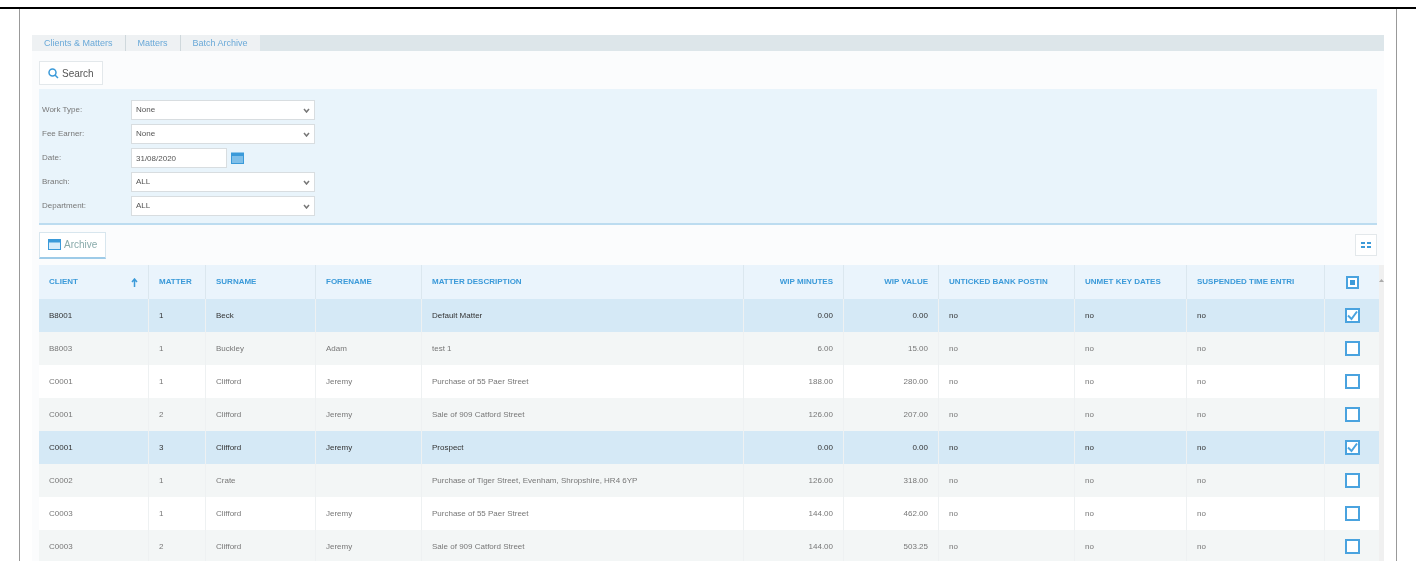 This screenshot has height=561, width=1416. What do you see at coordinates (1381, 280) in the screenshot?
I see `scroll-up-icon` at bounding box center [1381, 280].